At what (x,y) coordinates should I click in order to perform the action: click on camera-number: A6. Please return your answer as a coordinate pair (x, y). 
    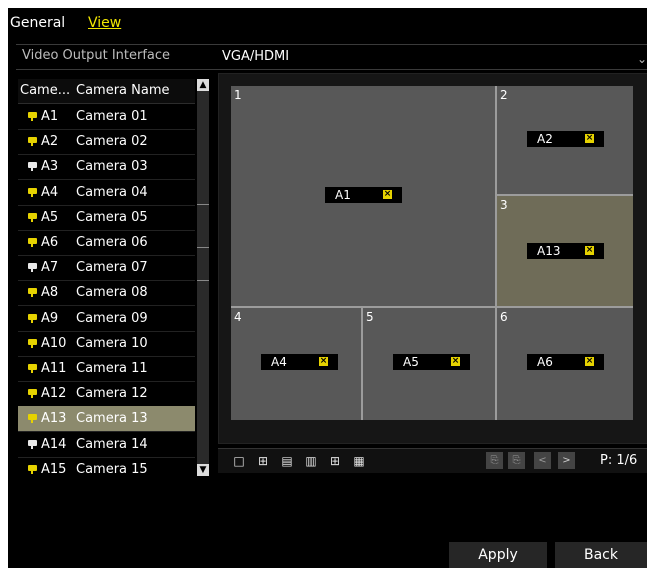
    Looking at the image, I should click on (50, 242).